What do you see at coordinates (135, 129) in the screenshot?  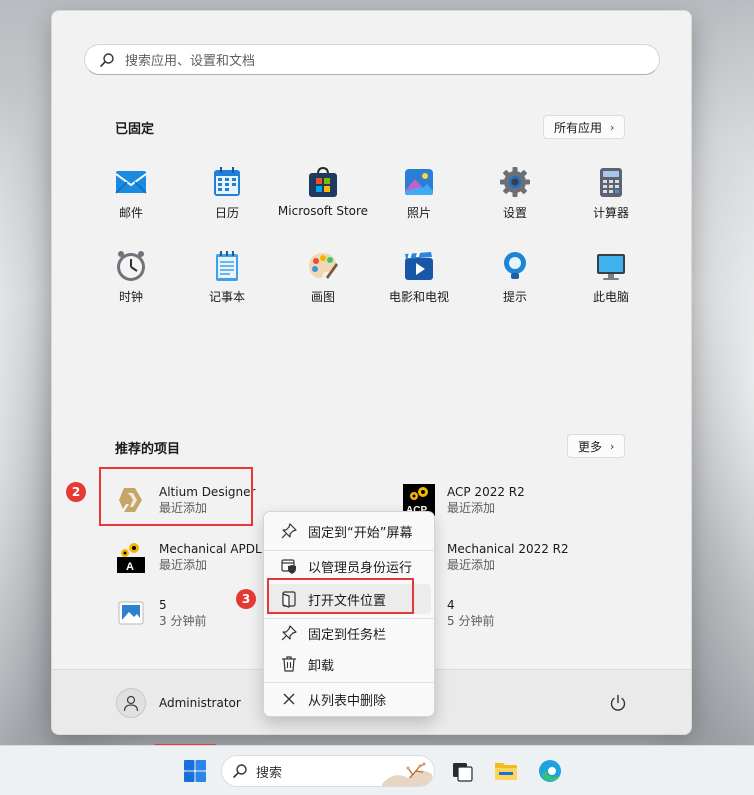 I see `pinned-title: 已固定` at bounding box center [135, 129].